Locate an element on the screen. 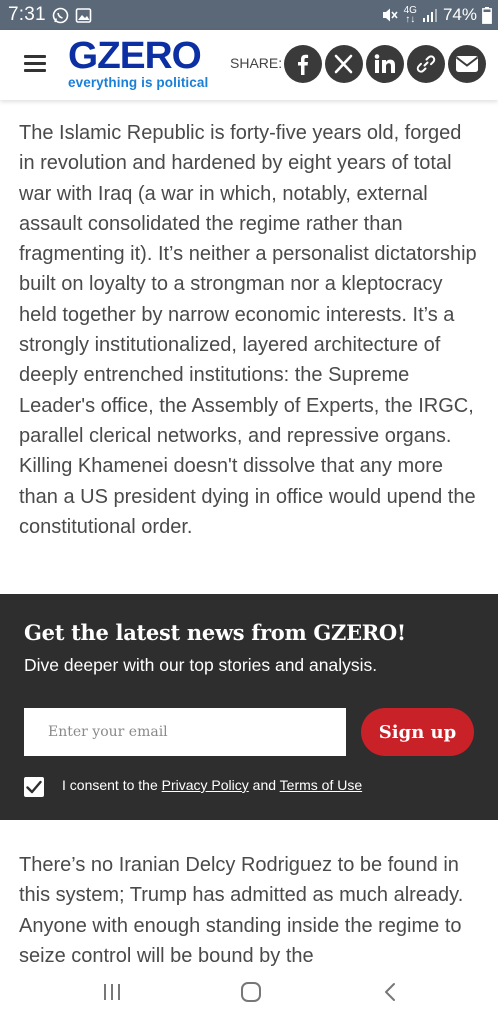  hamburger-menu-button is located at coordinates (35, 64).